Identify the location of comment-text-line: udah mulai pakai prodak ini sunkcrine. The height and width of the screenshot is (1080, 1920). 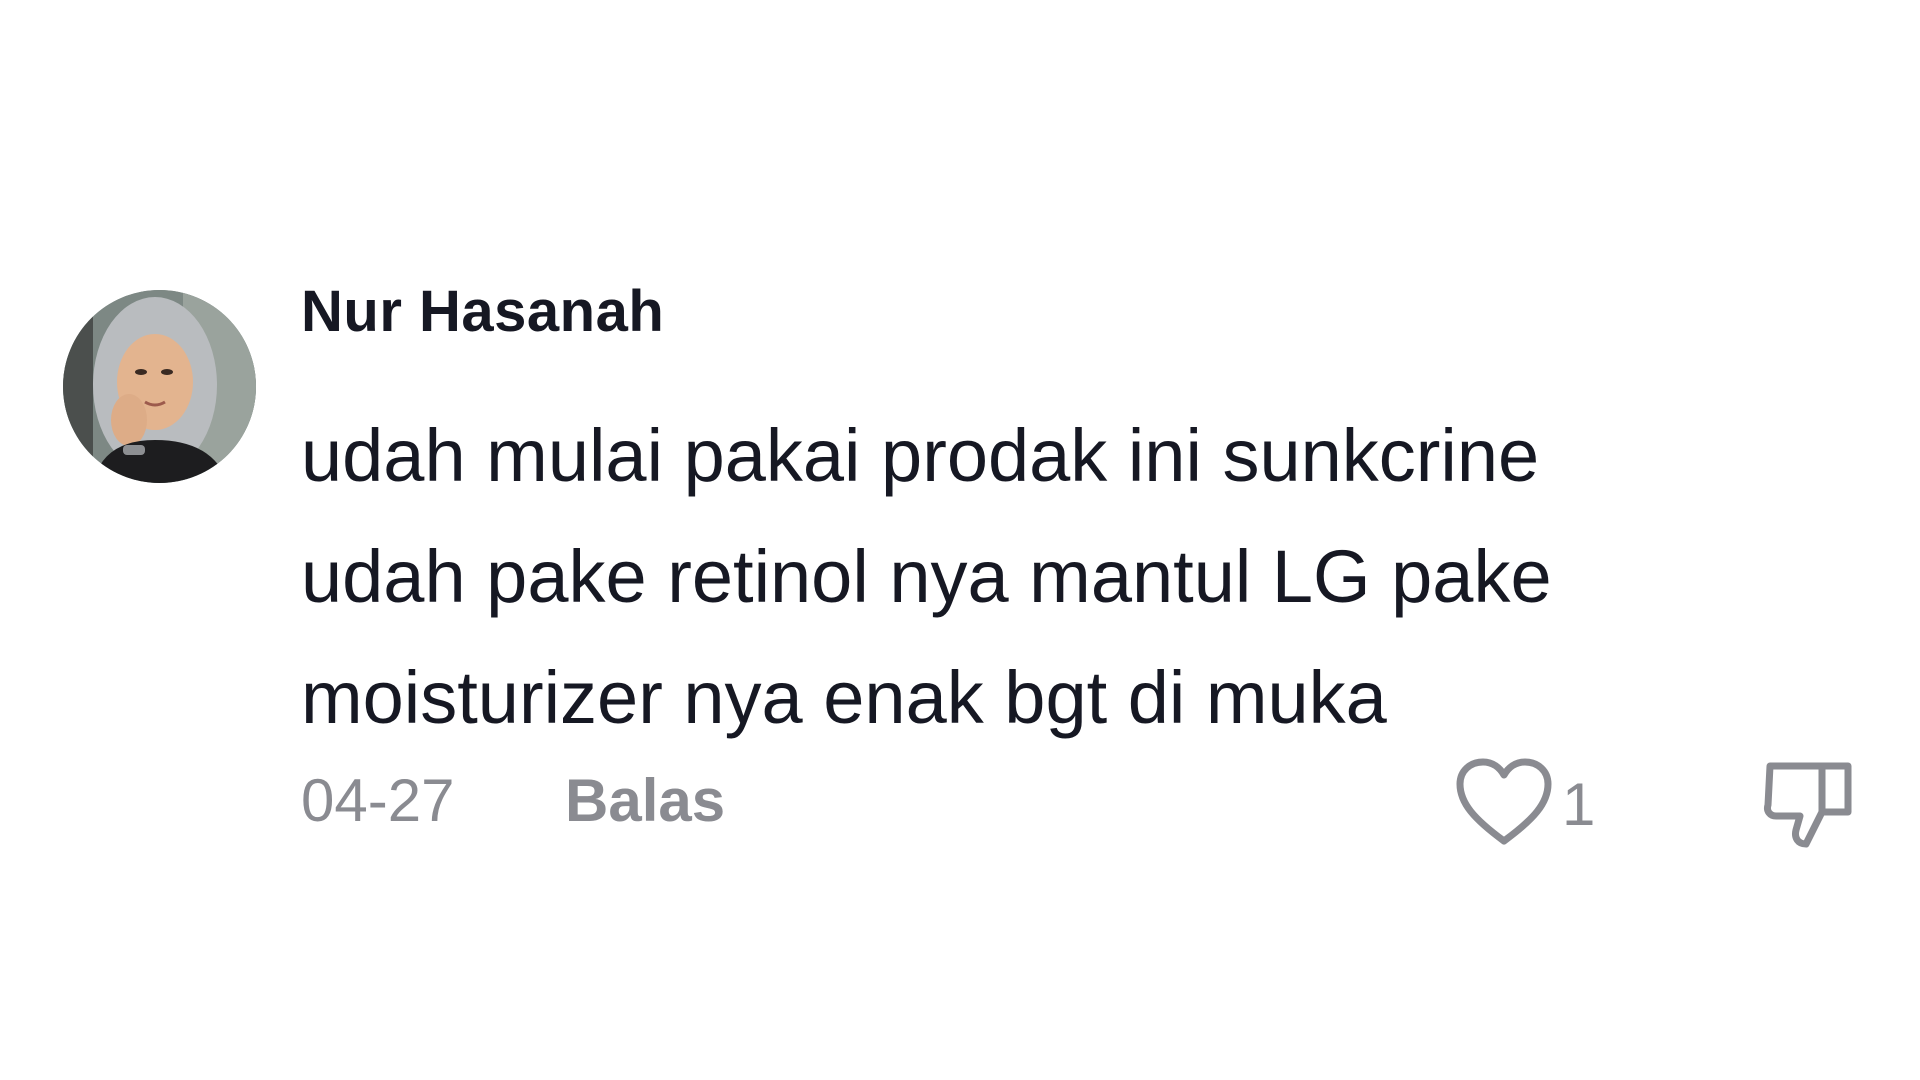
(920, 455).